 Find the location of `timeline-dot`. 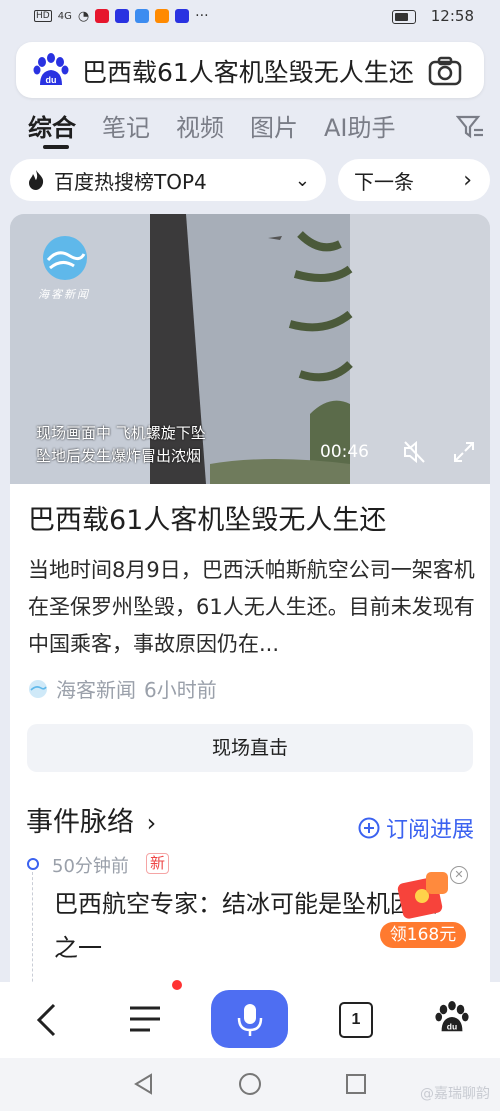

timeline-dot is located at coordinates (33, 864).